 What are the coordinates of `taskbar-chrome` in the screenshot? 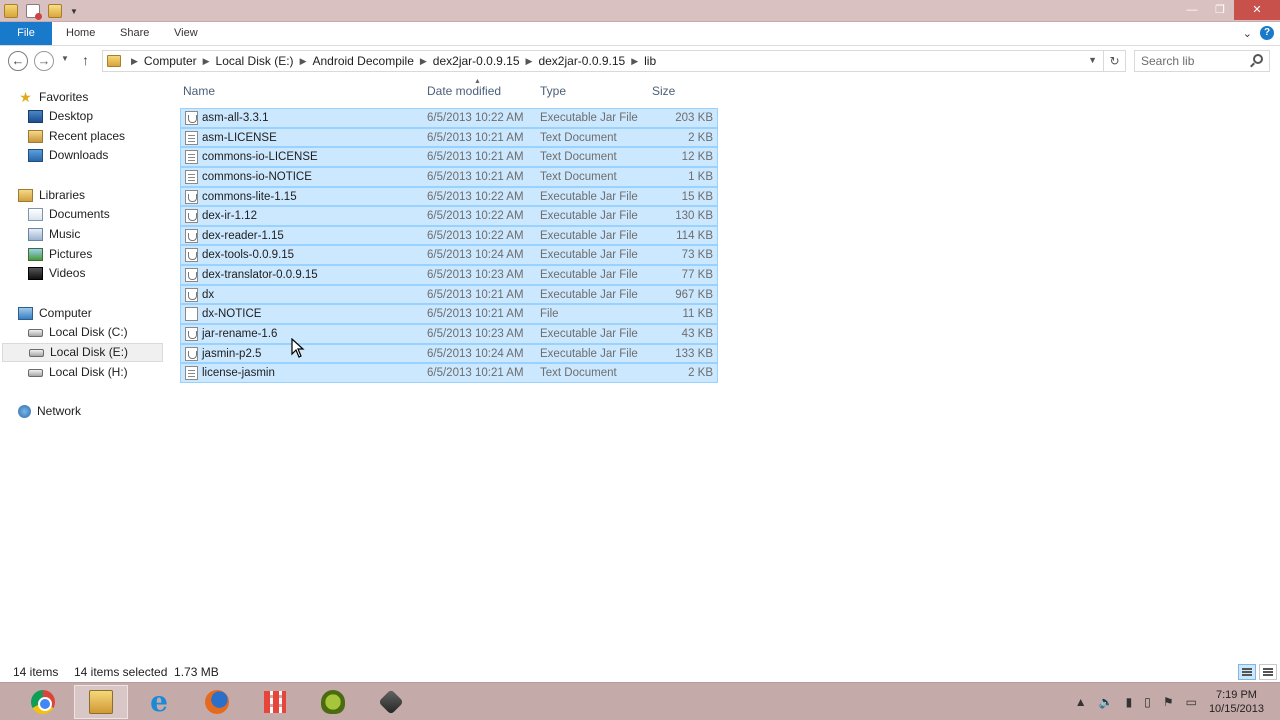 It's located at (43, 702).